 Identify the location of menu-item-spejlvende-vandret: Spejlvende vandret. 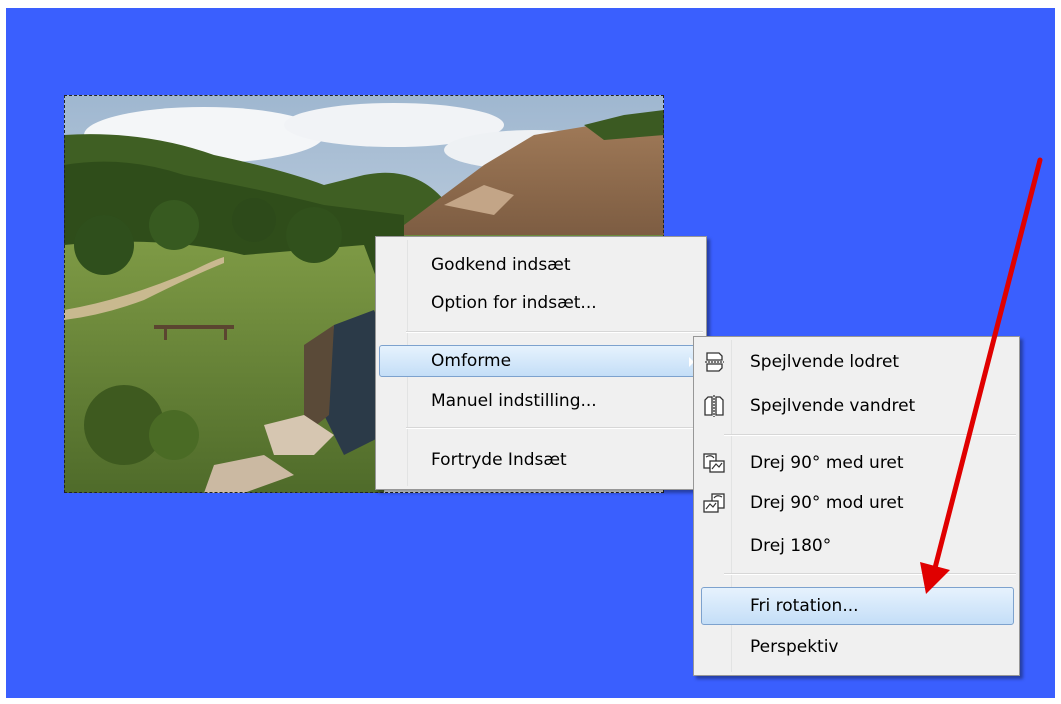
(856, 406).